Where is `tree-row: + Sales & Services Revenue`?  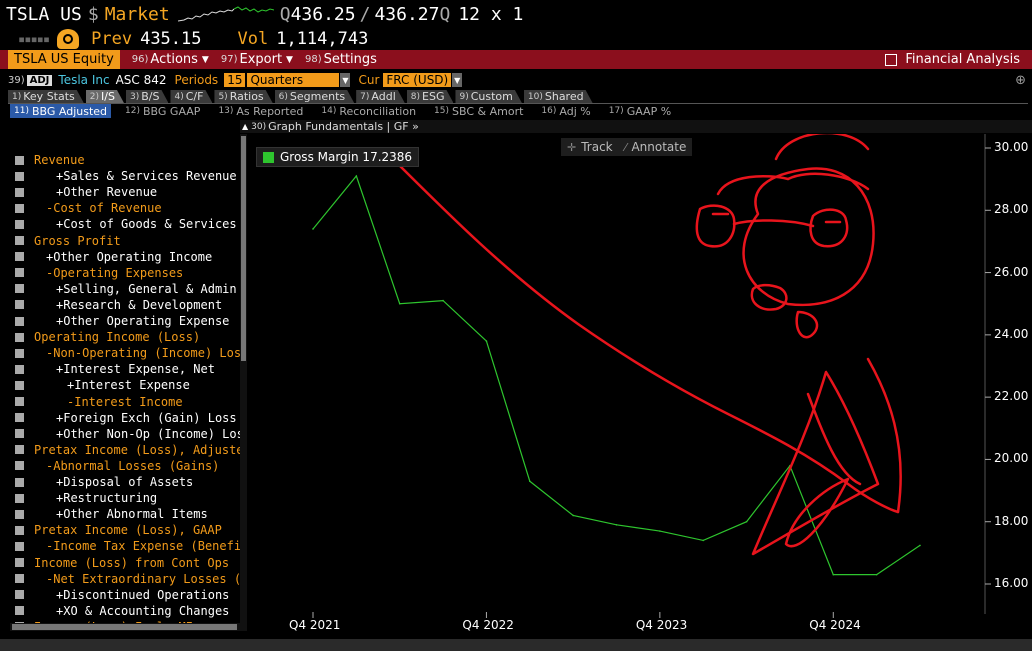
tree-row: + Sales & Services Revenue is located at coordinates (125, 176).